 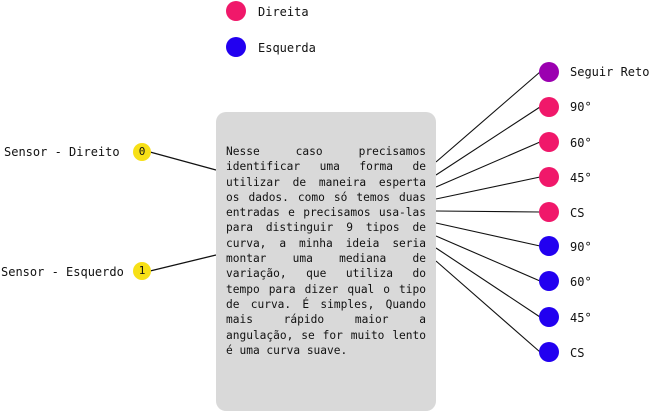 What do you see at coordinates (549, 212) in the screenshot?
I see `output-dot-right-cs` at bounding box center [549, 212].